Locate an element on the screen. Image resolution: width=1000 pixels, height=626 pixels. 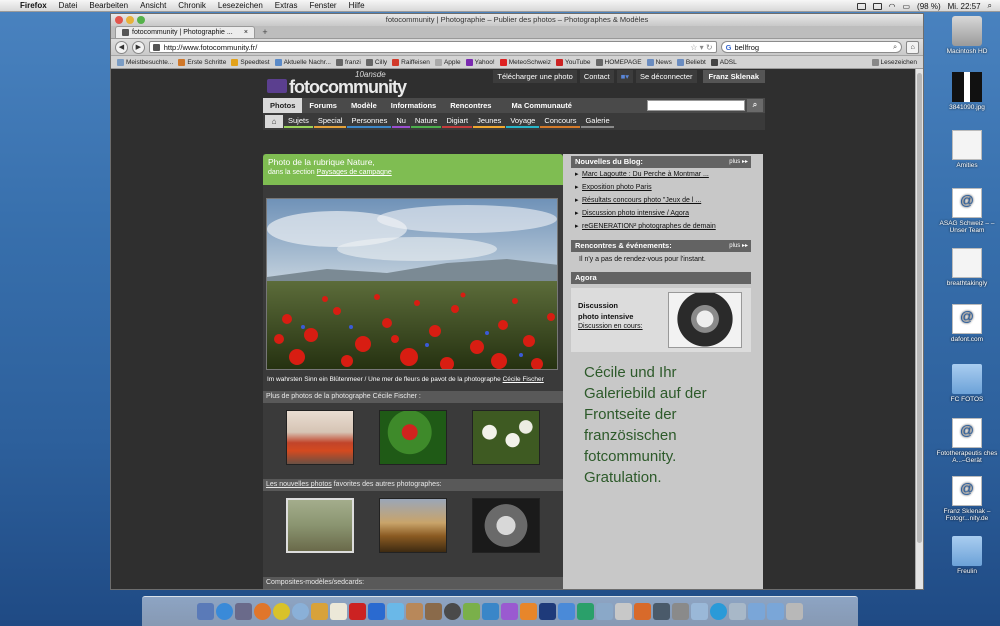
nav-photos: Photos is located at coordinates (283, 105).